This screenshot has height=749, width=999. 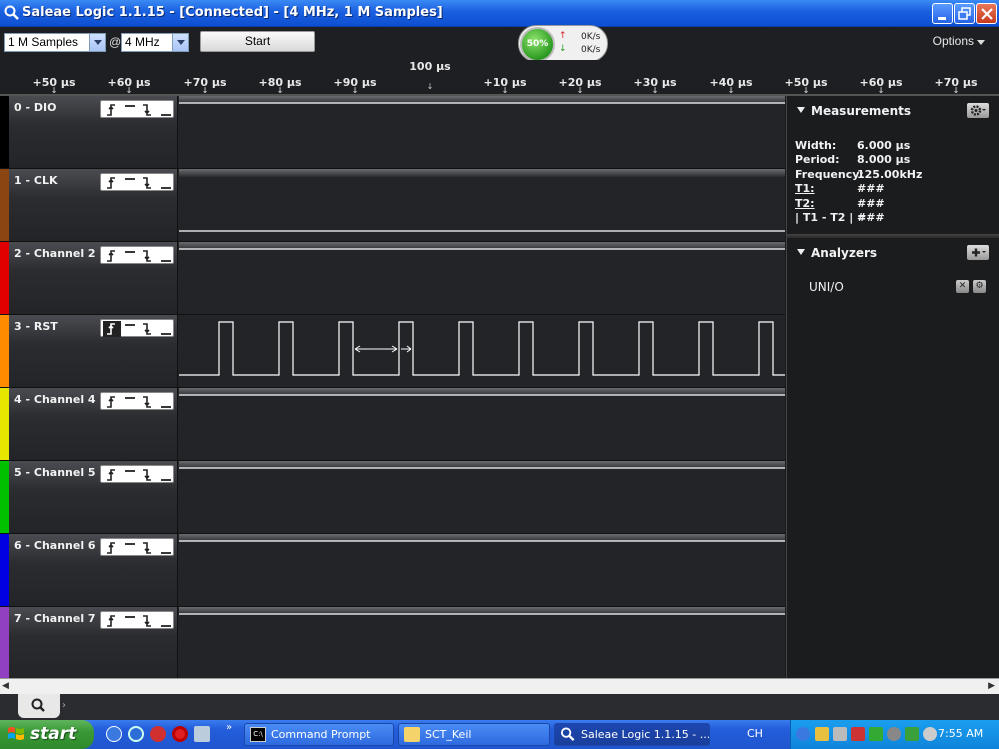 I want to click on chevron-right-icon: ›, so click(x=69, y=707).